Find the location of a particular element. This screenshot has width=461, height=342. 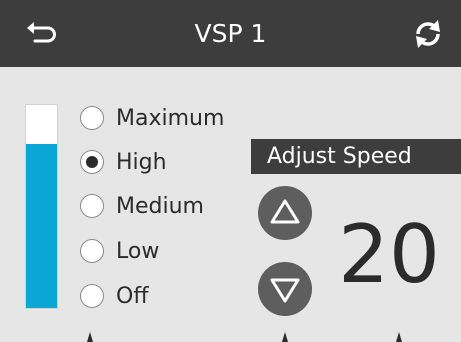

radio-medium is located at coordinates (92, 206).